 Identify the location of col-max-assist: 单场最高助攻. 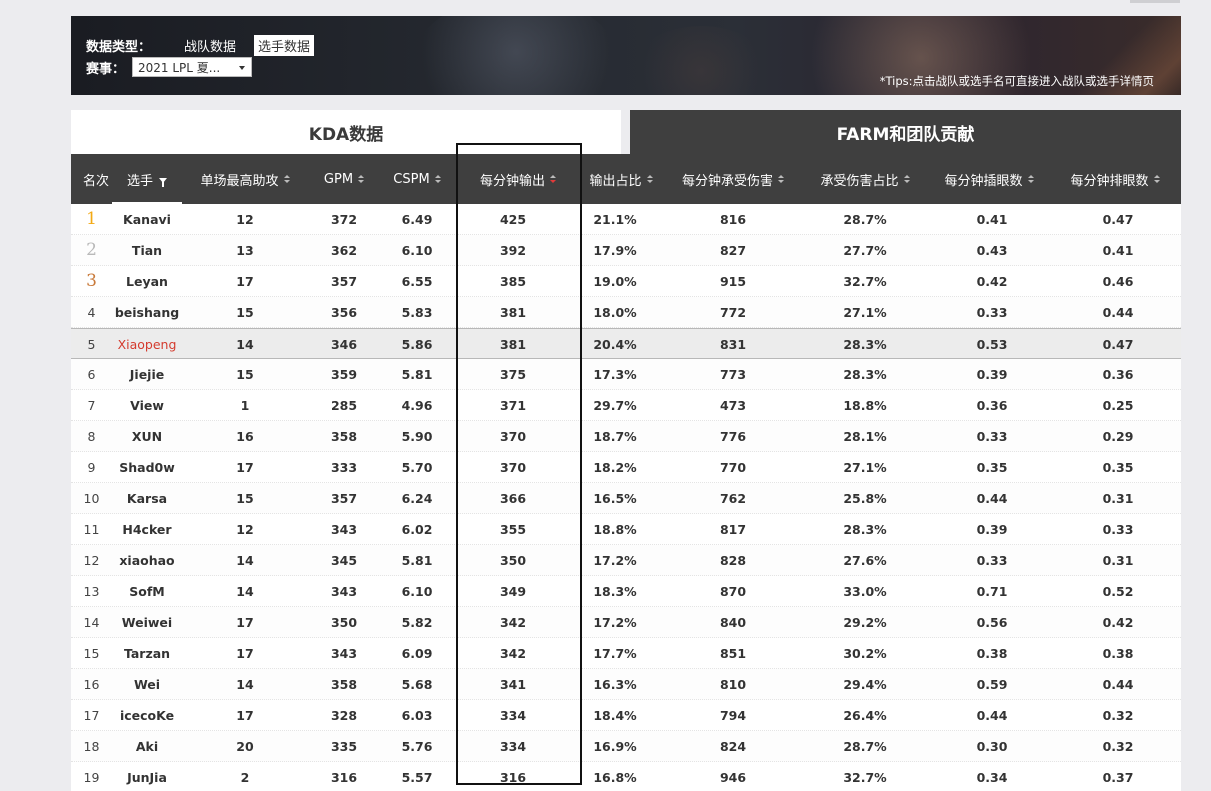
(245, 179).